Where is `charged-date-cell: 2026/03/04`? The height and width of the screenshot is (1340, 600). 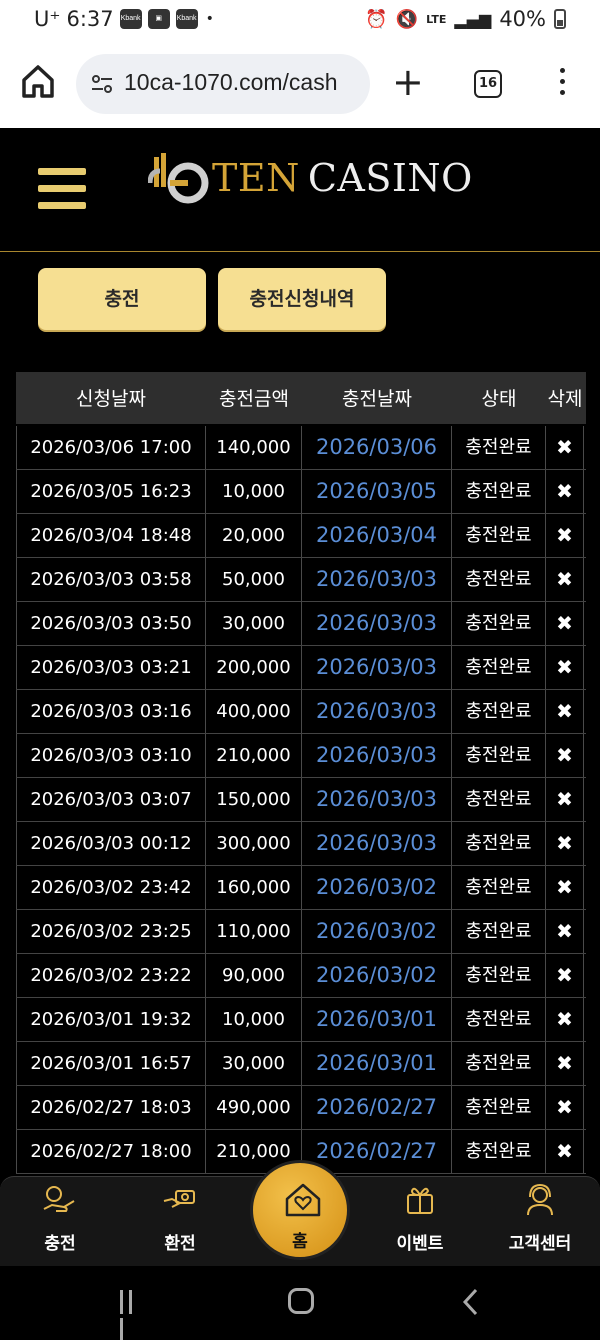 charged-date-cell: 2026/03/04 is located at coordinates (377, 535).